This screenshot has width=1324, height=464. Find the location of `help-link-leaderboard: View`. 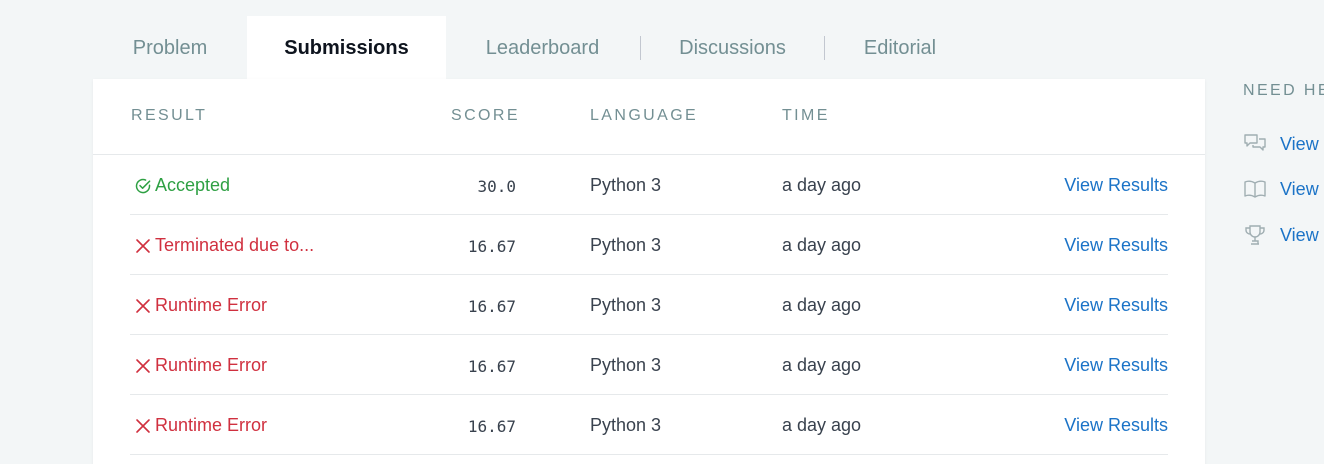

help-link-leaderboard: View is located at coordinates (1281, 235).